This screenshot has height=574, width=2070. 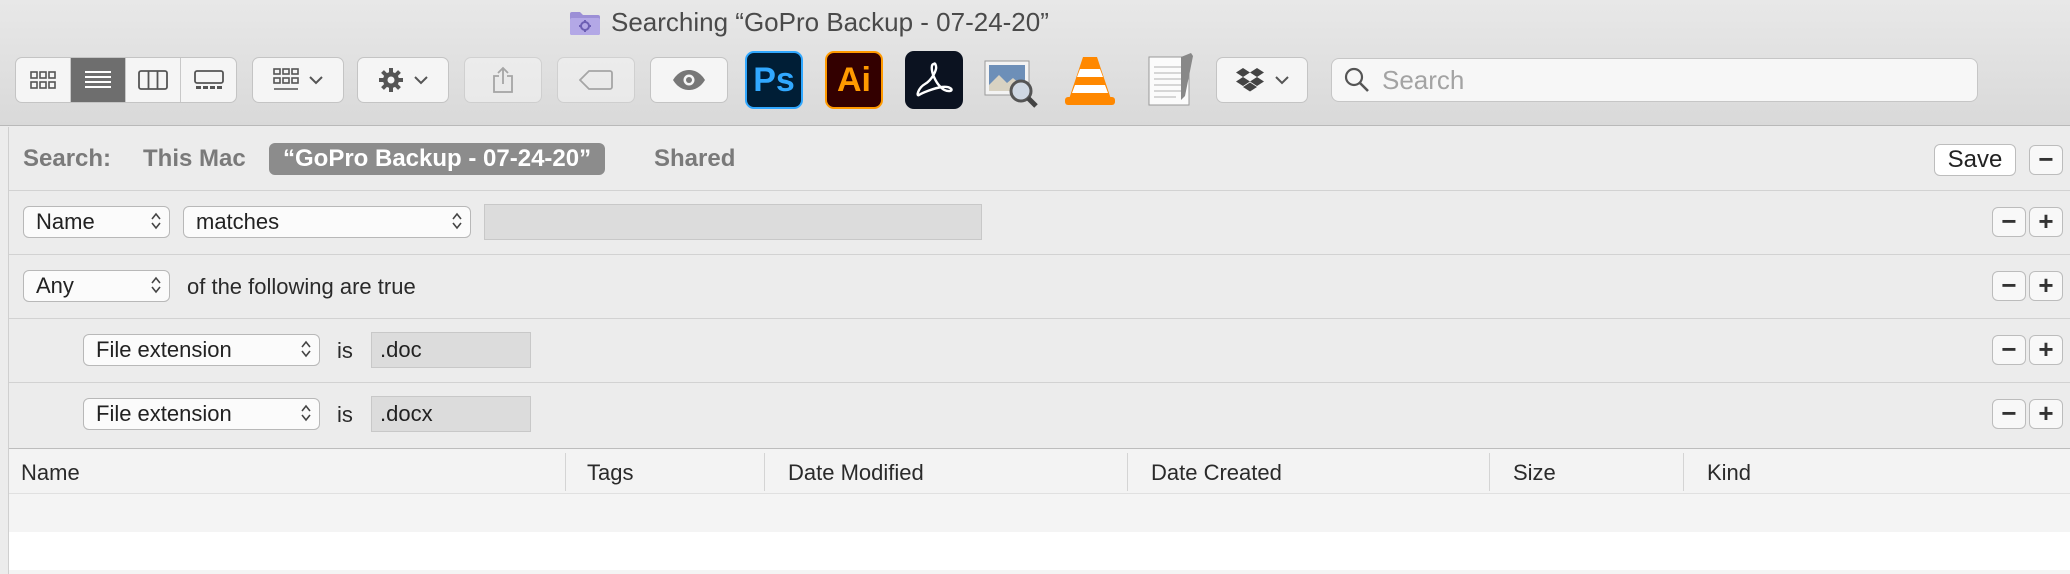 What do you see at coordinates (694, 159) in the screenshot?
I see `scope-shared: Shared` at bounding box center [694, 159].